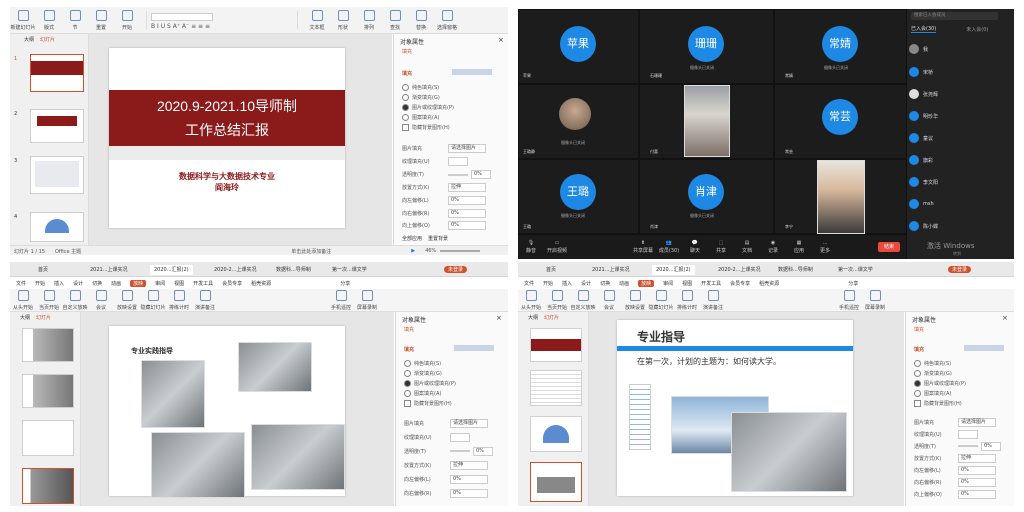 This screenshot has width=1024, height=512. What do you see at coordinates (706, 121) in the screenshot?
I see `video-tile-5: 付喜` at bounding box center [706, 121].